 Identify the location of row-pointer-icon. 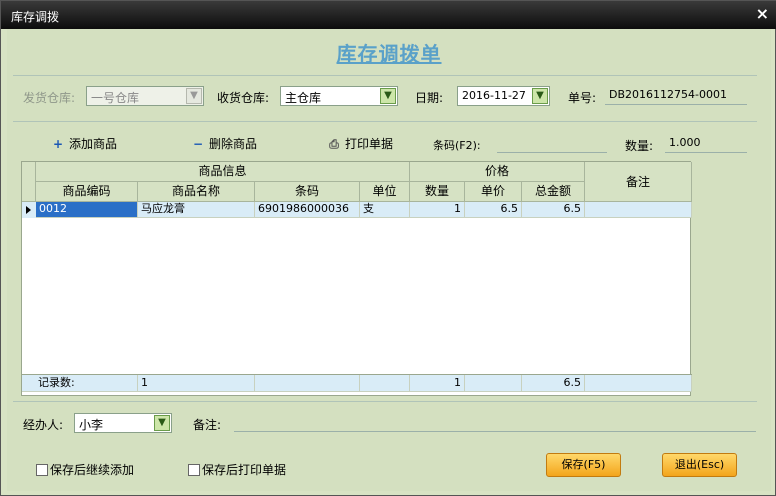
(28, 210).